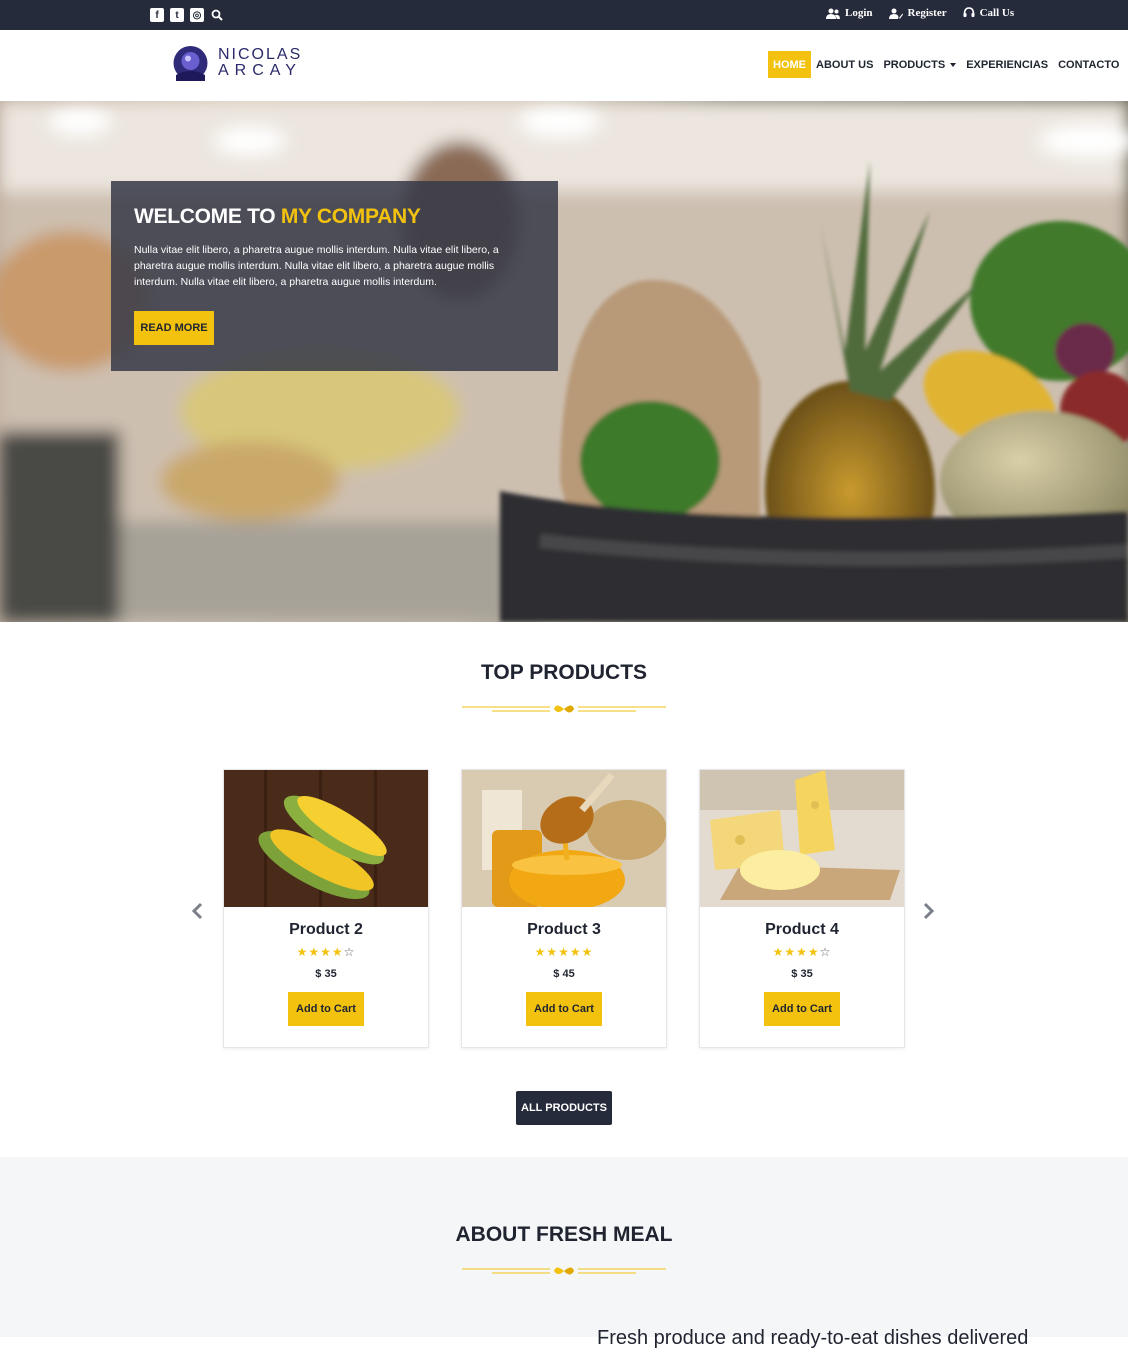 The height and width of the screenshot is (1350, 1128). I want to click on account-links: Login Register Call Us, so click(920, 13).